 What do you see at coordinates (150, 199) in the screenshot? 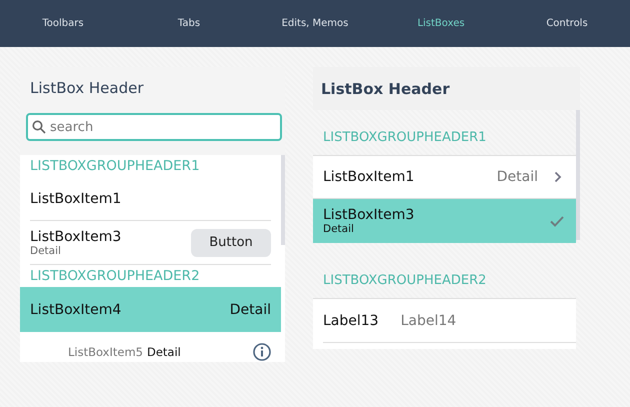
I see `list-item: ListBoxItem1` at bounding box center [150, 199].